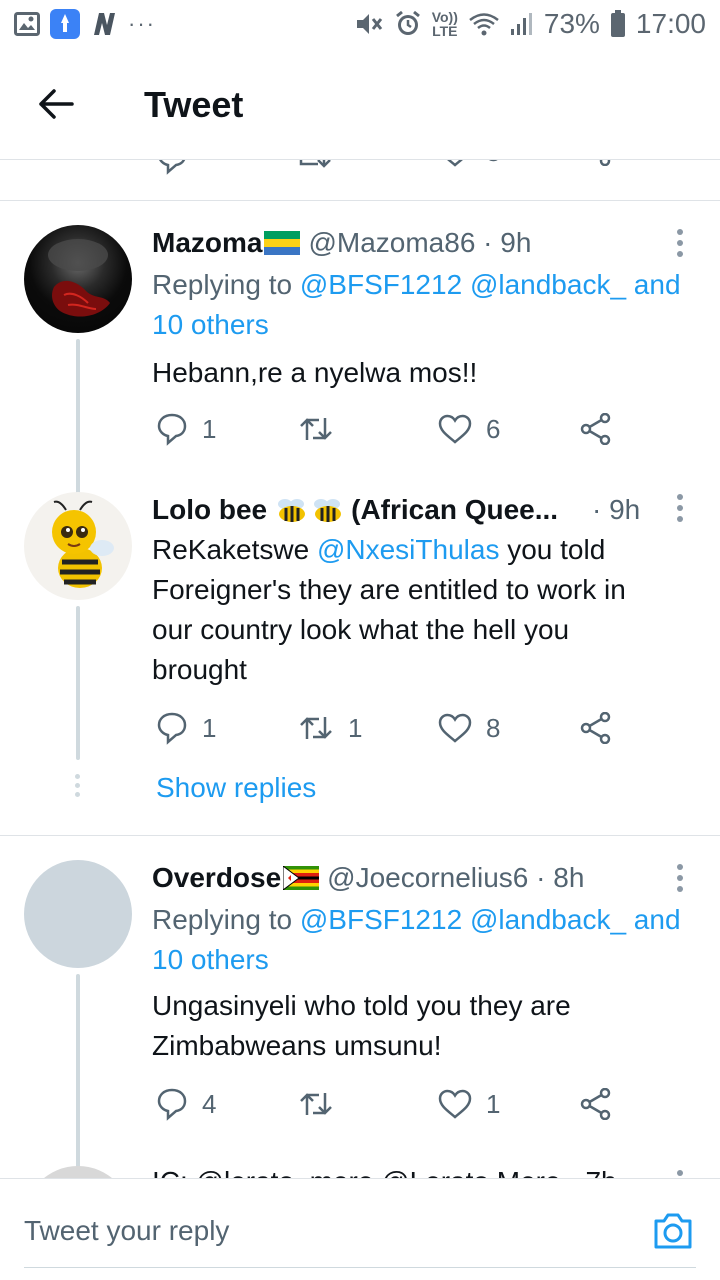 This screenshot has height=1280, width=720. I want to click on display-name: Overdose, so click(216, 878).